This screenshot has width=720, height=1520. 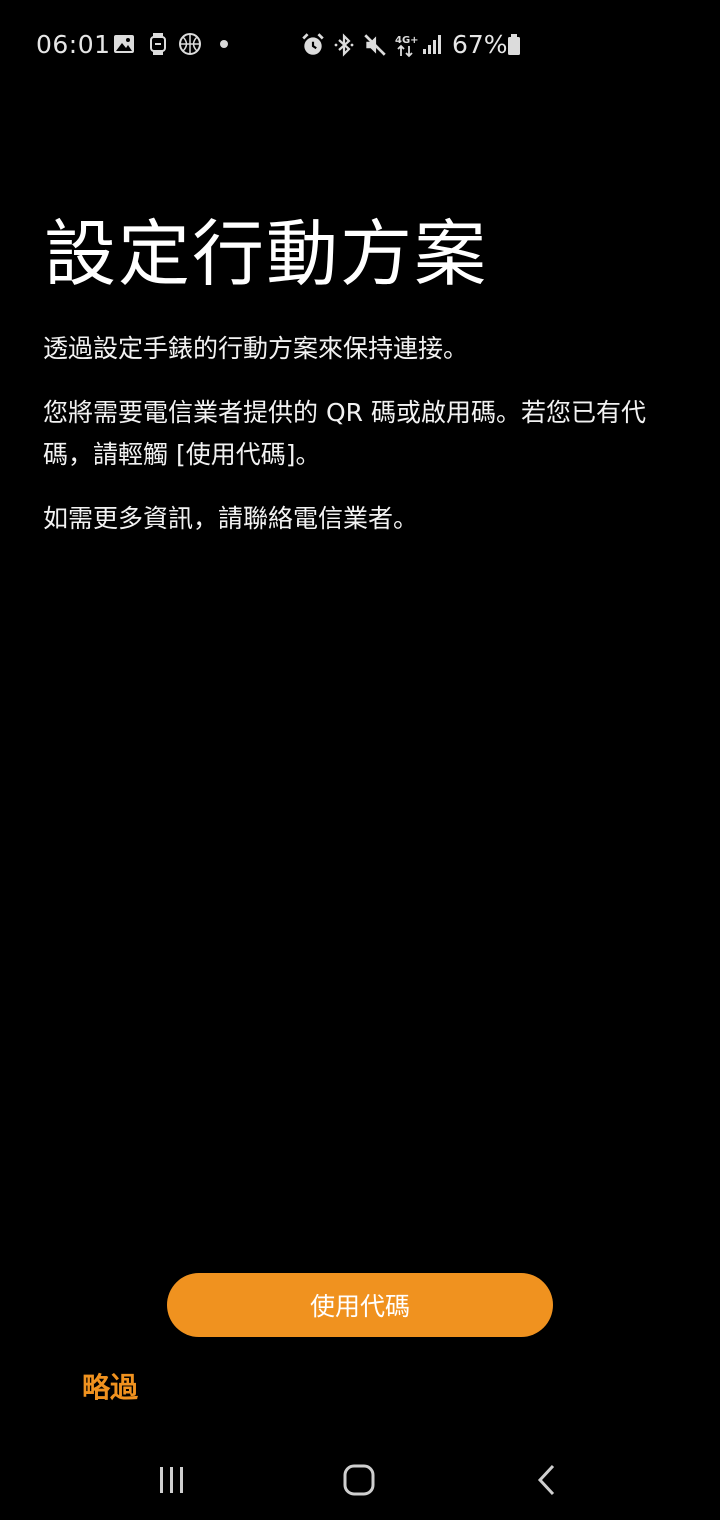 I want to click on skip-button: 略過, so click(x=110, y=1386).